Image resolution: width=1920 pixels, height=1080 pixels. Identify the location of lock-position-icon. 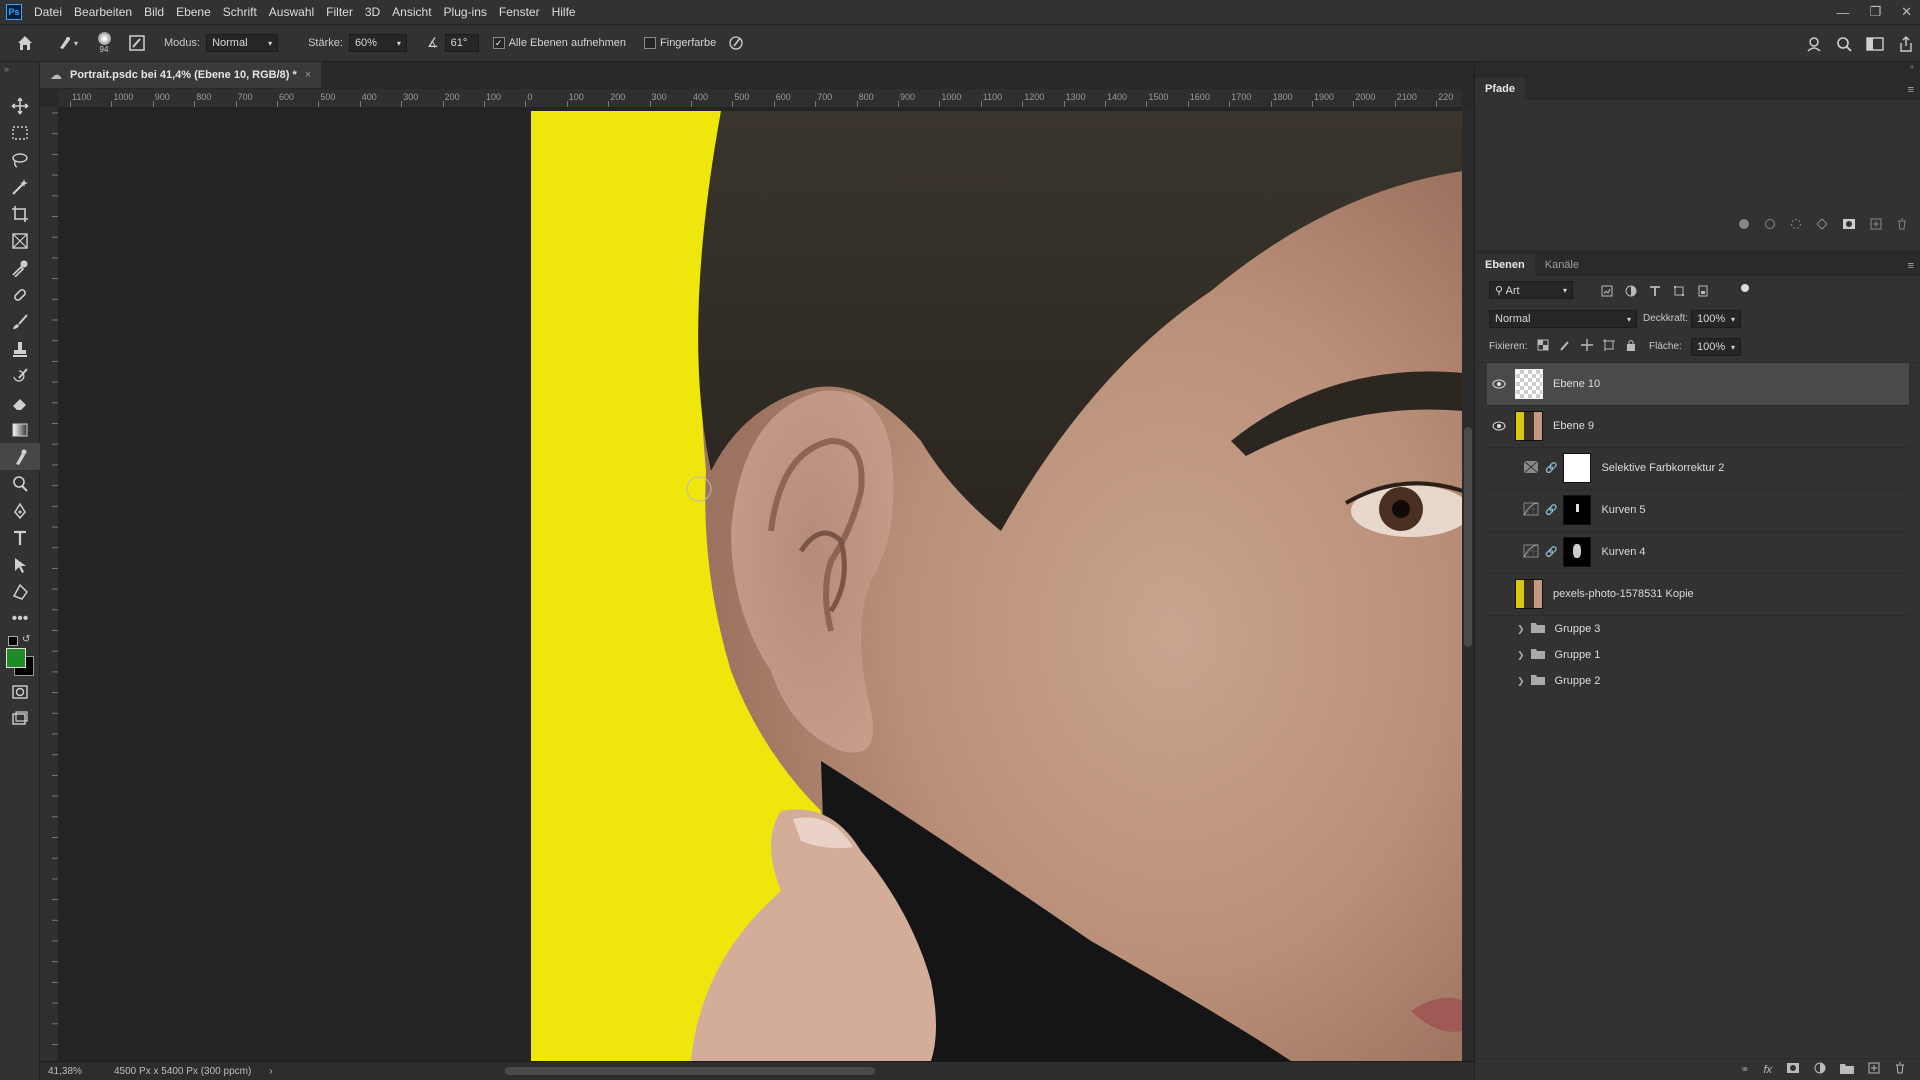
(1587, 346).